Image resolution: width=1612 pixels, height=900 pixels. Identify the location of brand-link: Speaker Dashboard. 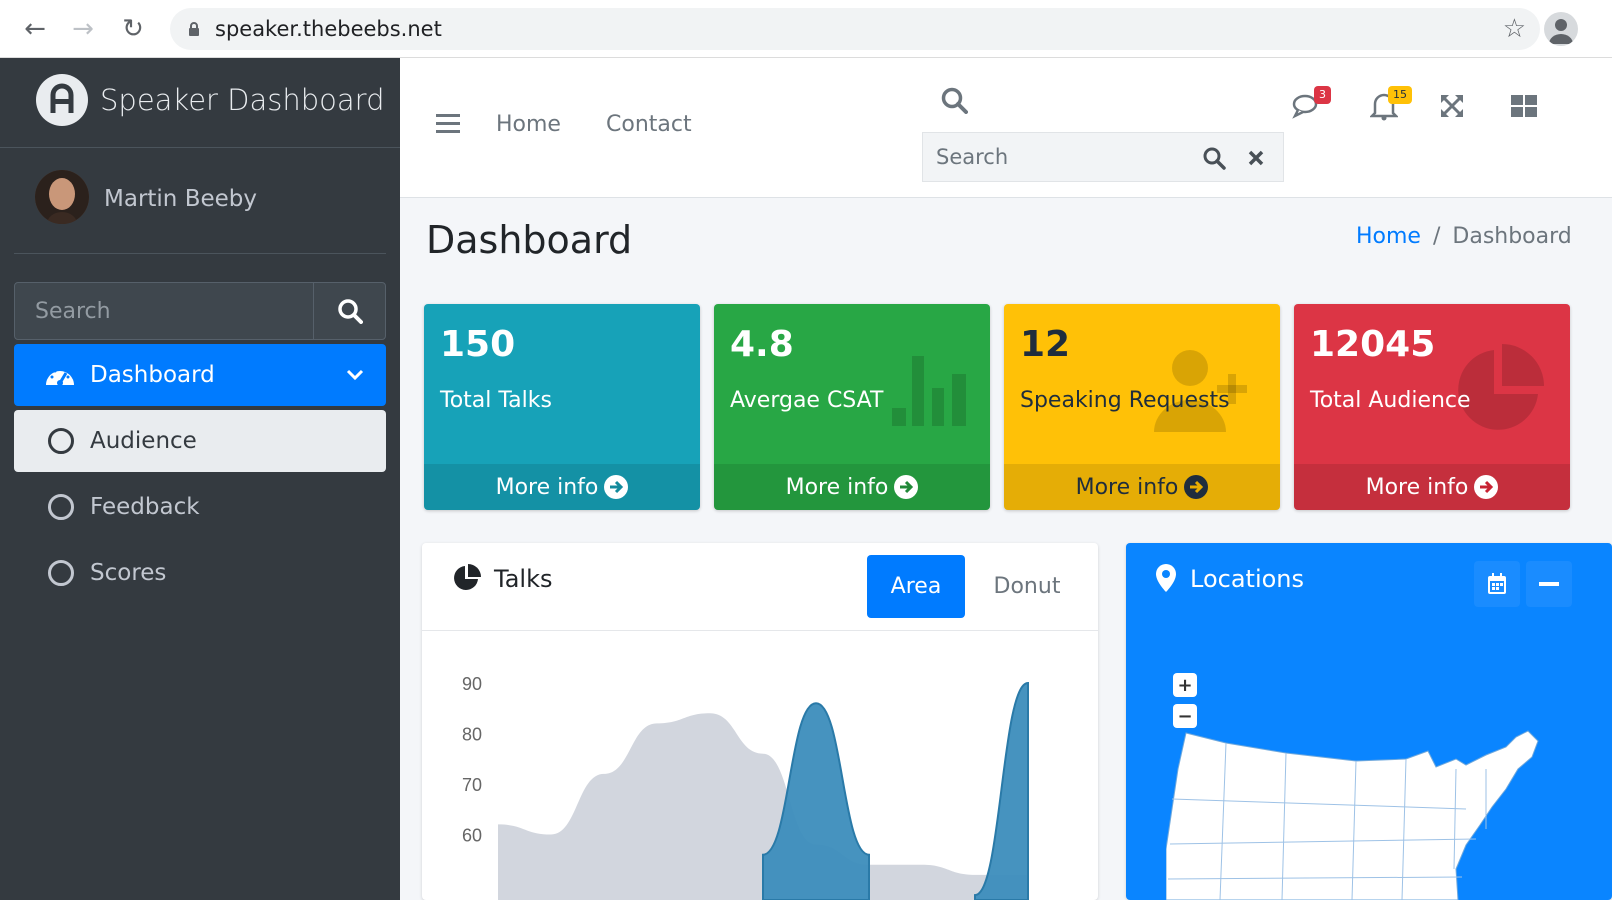
(200, 103).